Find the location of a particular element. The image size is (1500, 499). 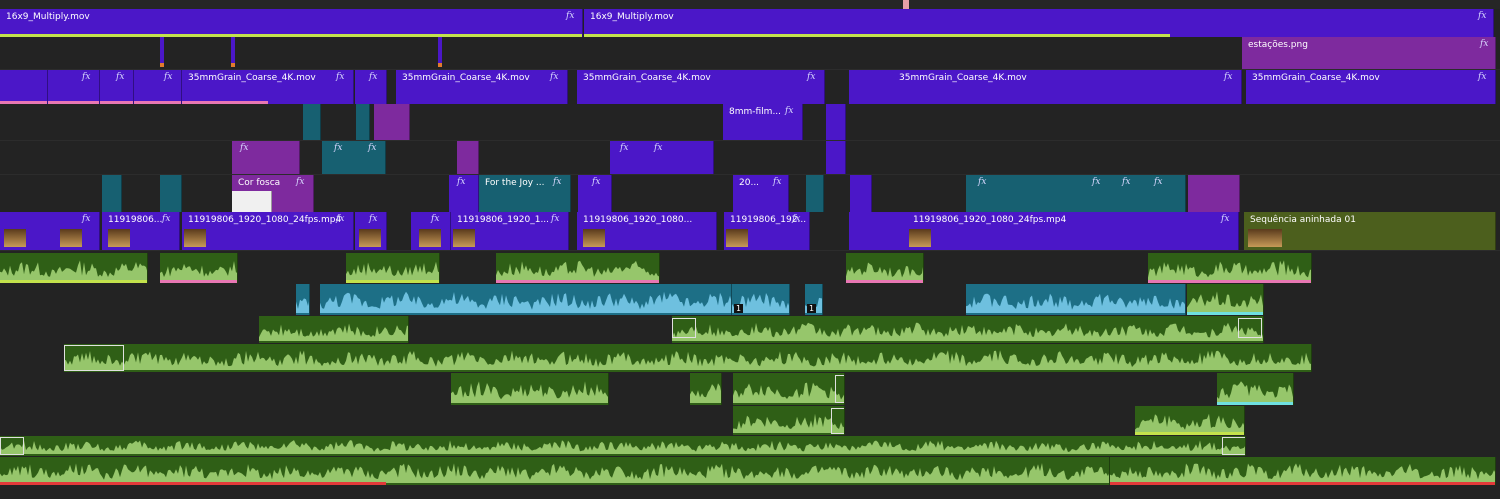

video-clip: 8mm-film... fx is located at coordinates (763, 122).